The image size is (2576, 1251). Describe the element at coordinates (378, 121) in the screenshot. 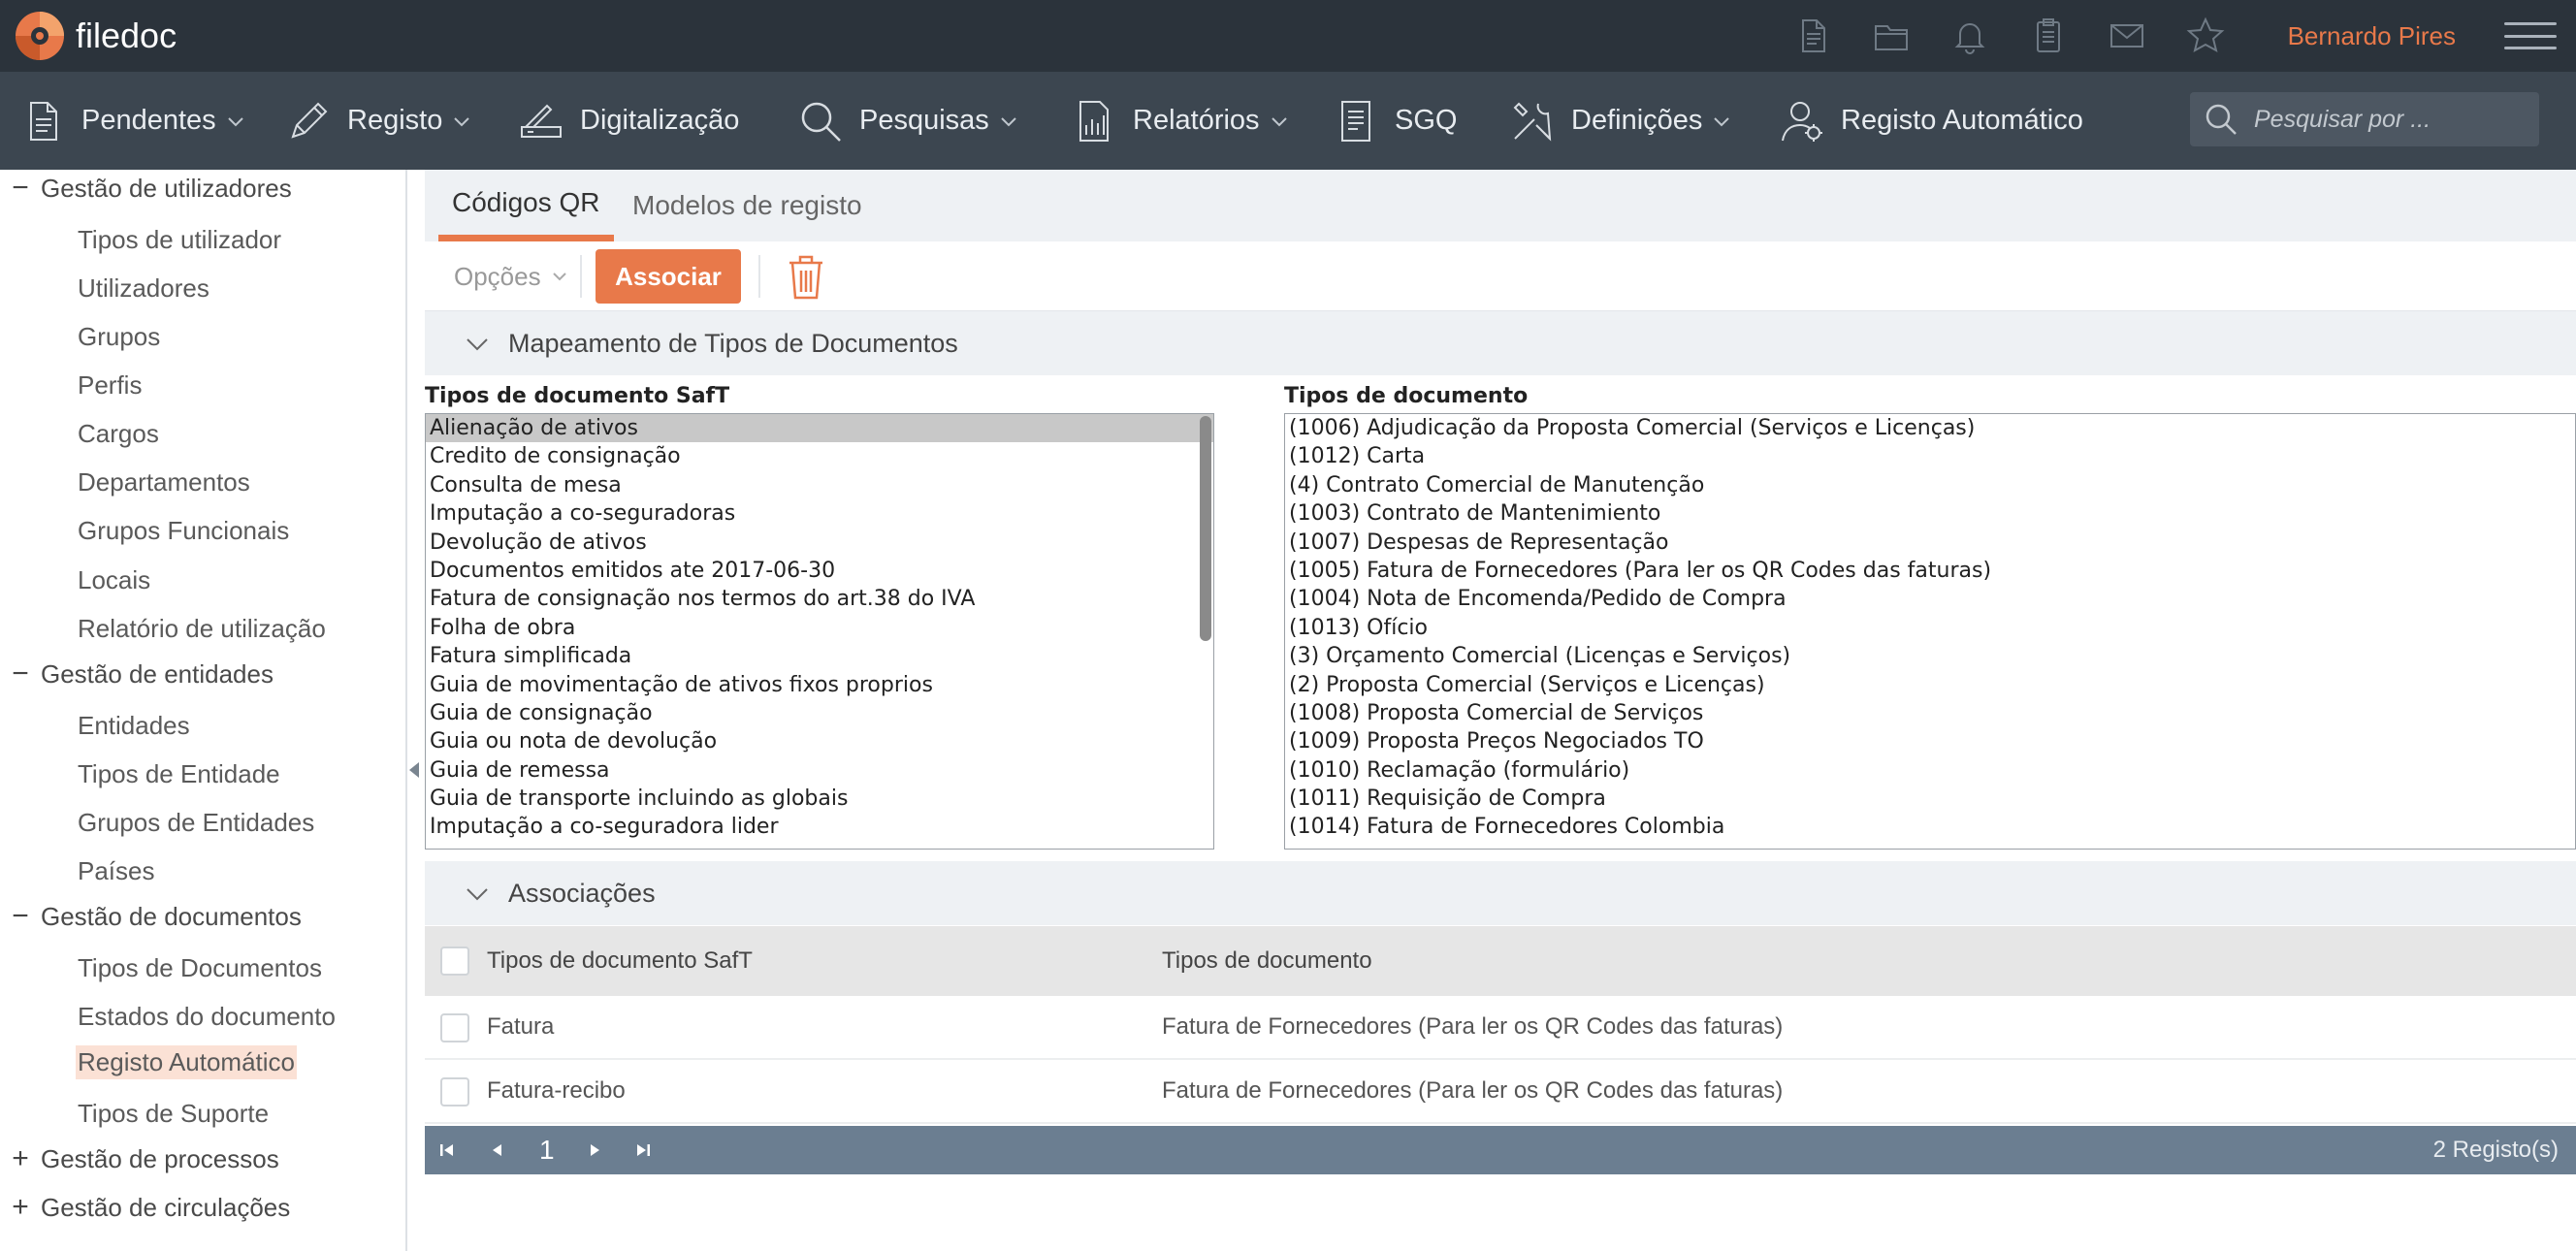

I see `nav-registo: Registo` at that location.